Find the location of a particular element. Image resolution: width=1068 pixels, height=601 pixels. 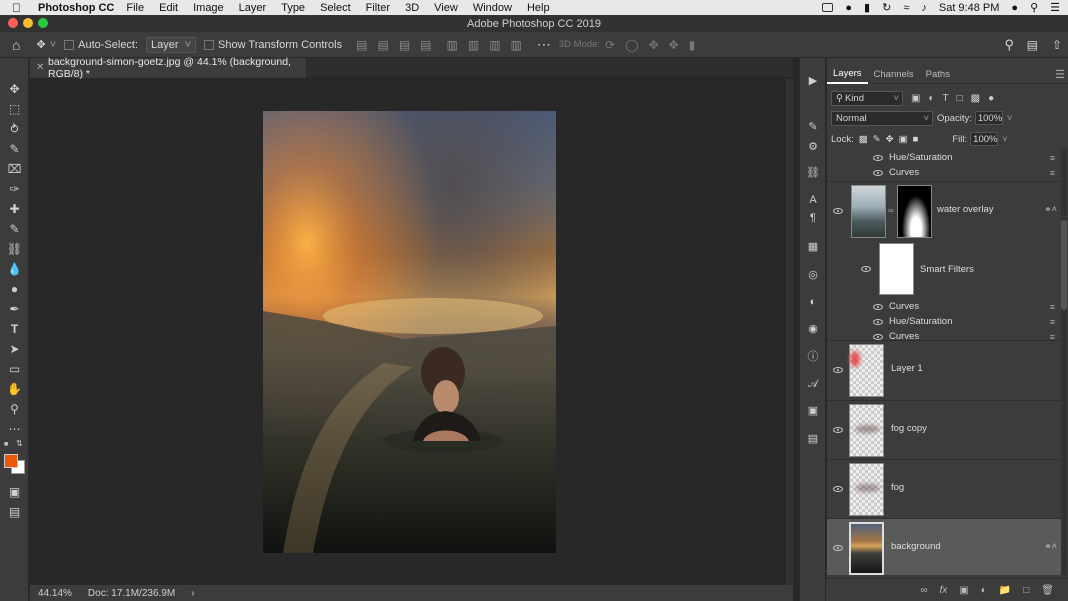

eyedropper-tool-icon: ✑ is located at coordinates (14, 188).